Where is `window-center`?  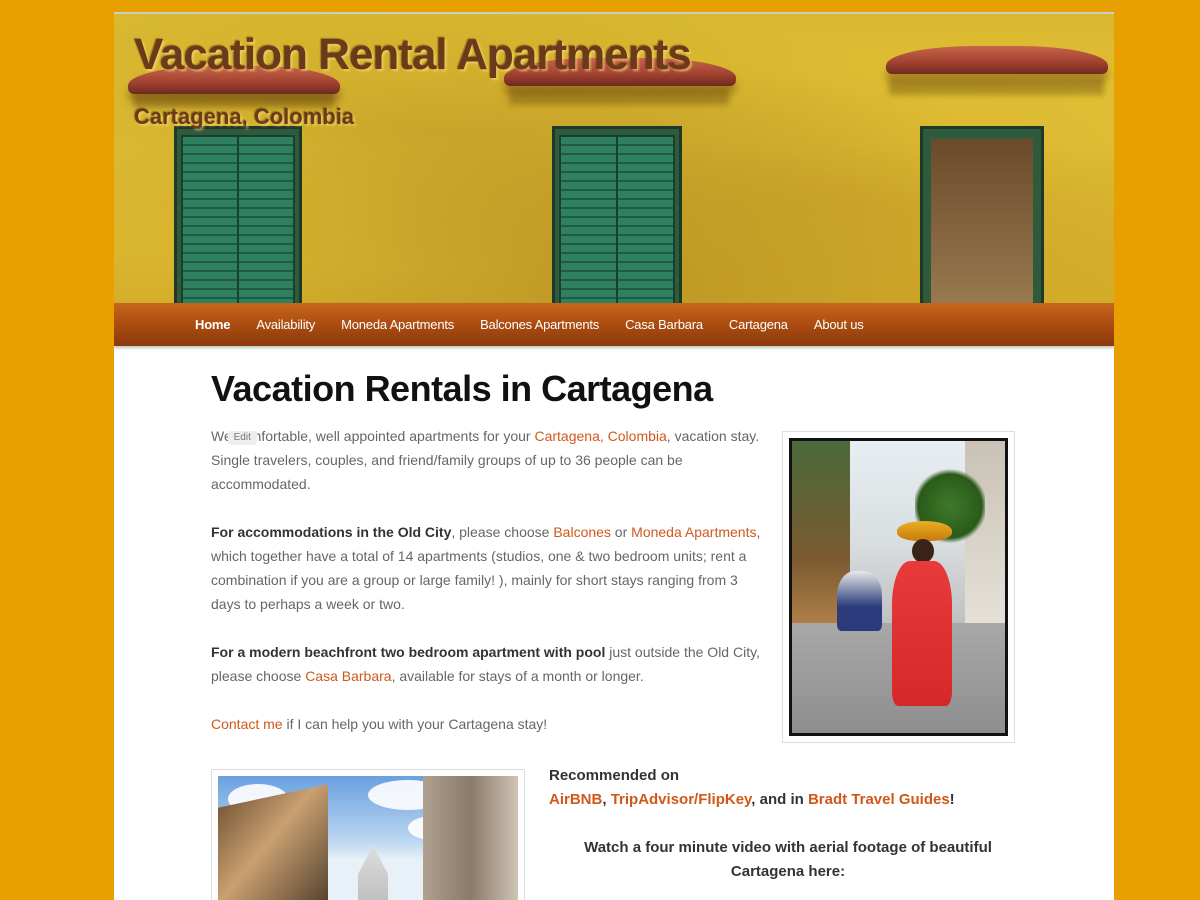 window-center is located at coordinates (617, 215).